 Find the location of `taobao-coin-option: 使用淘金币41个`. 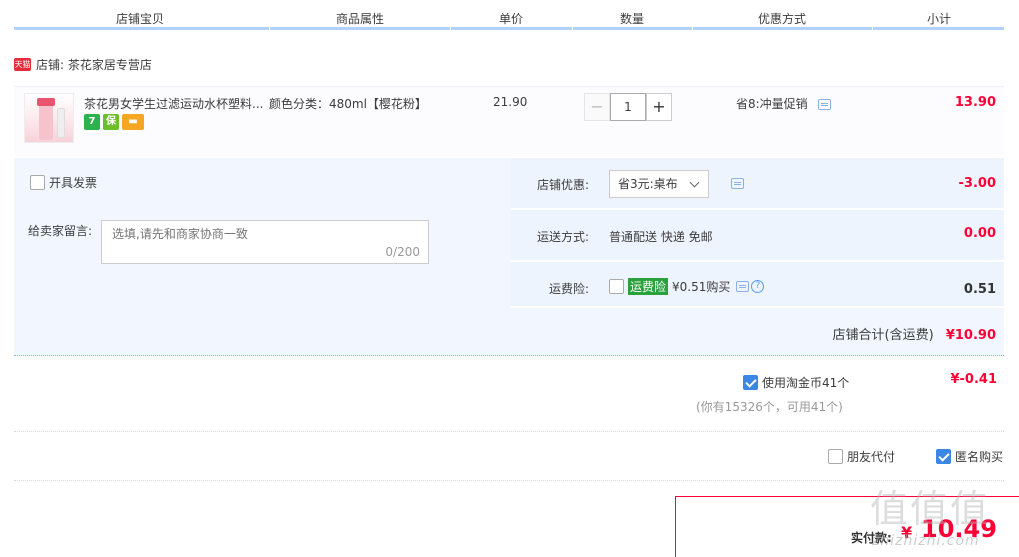

taobao-coin-option: 使用淘金币41个 is located at coordinates (796, 382).